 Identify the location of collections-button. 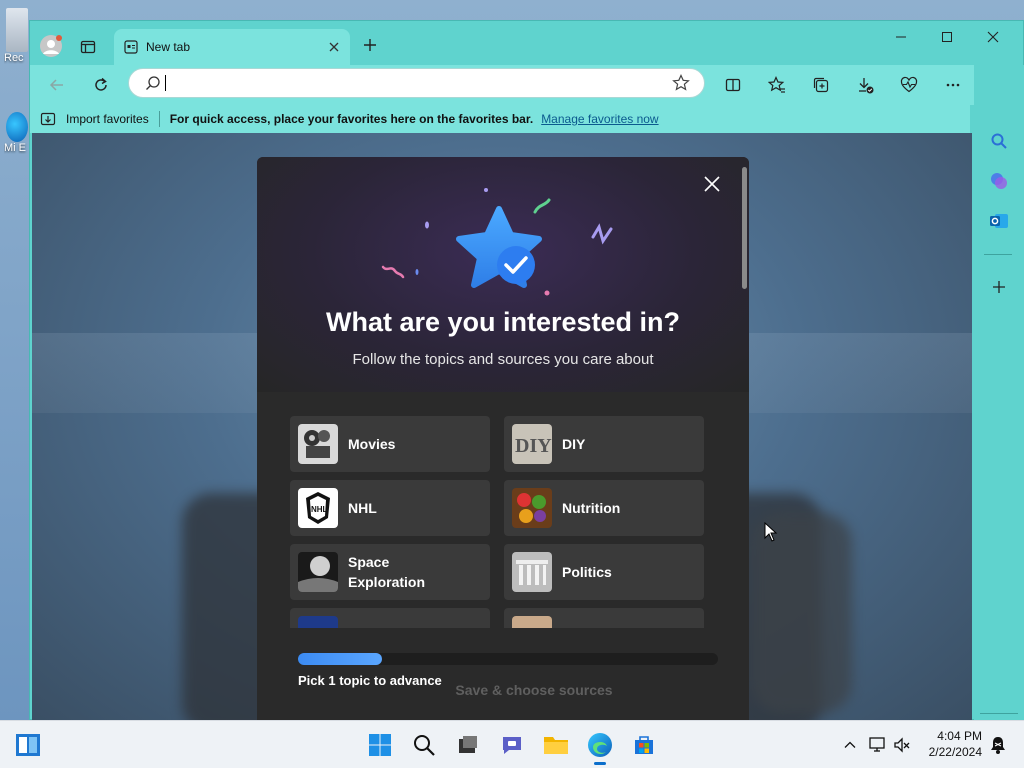
(821, 85).